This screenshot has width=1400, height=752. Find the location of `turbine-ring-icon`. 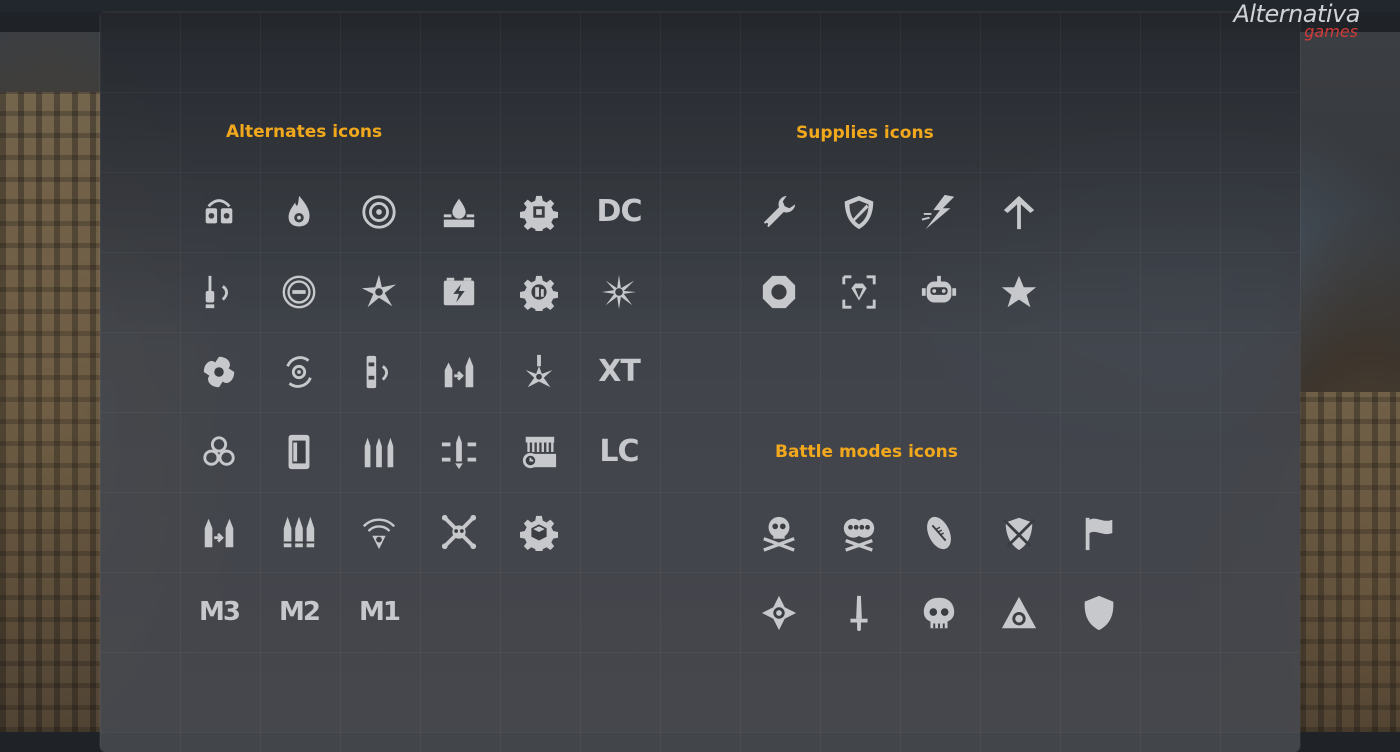

turbine-ring-icon is located at coordinates (379, 212).